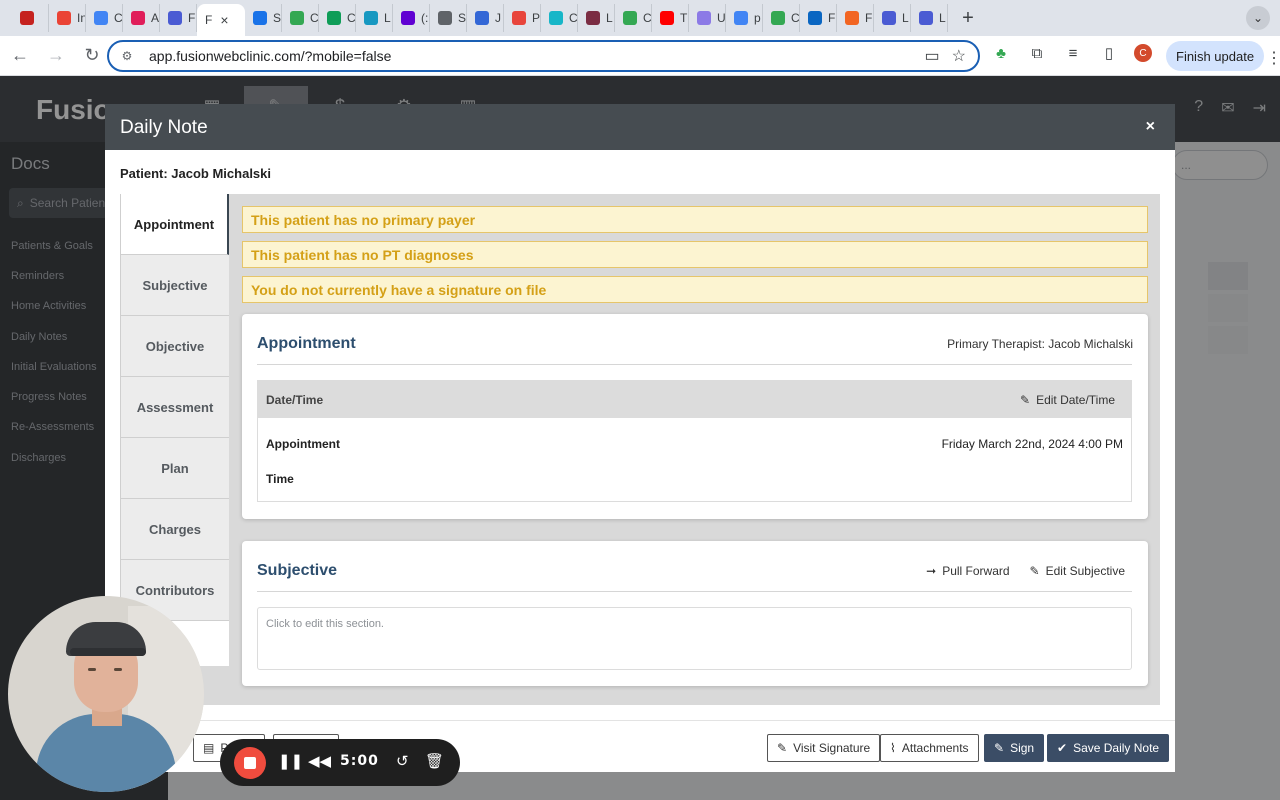  What do you see at coordinates (81, 18) in the screenshot?
I see `tab-label: In` at bounding box center [81, 18].